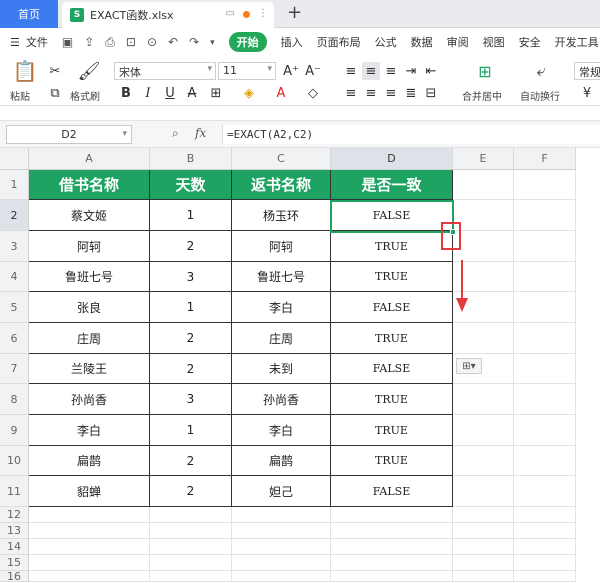  Describe the element at coordinates (540, 95) in the screenshot. I see `wrap-text-label: 自动换行` at that location.